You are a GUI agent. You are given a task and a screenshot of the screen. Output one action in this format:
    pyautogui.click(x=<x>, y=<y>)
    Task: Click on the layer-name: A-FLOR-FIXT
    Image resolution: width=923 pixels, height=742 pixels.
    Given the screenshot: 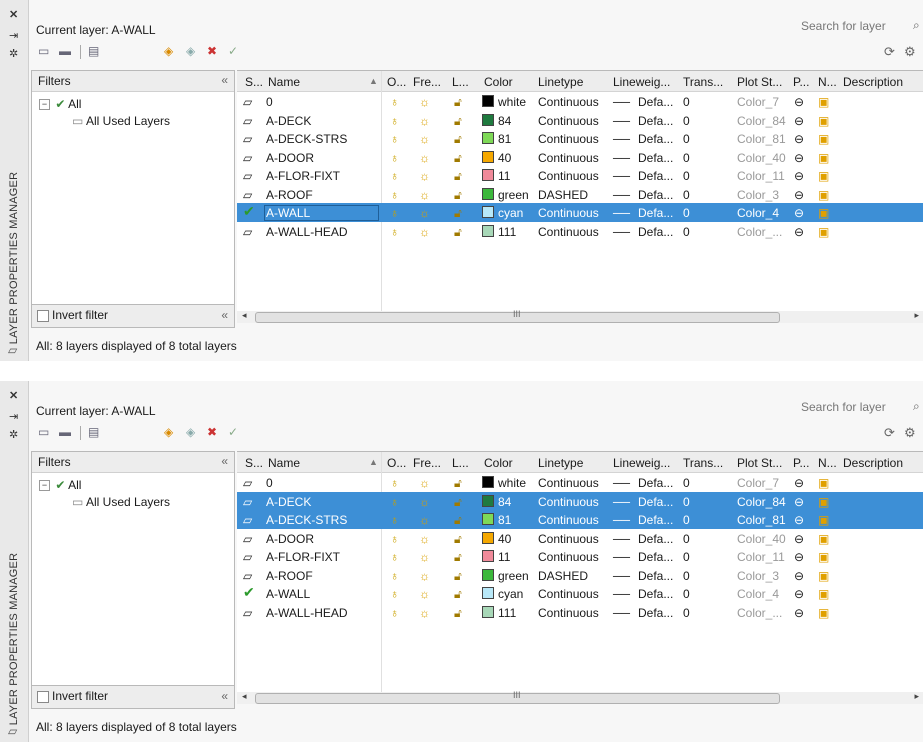 What is the action you would take?
    pyautogui.click(x=321, y=557)
    